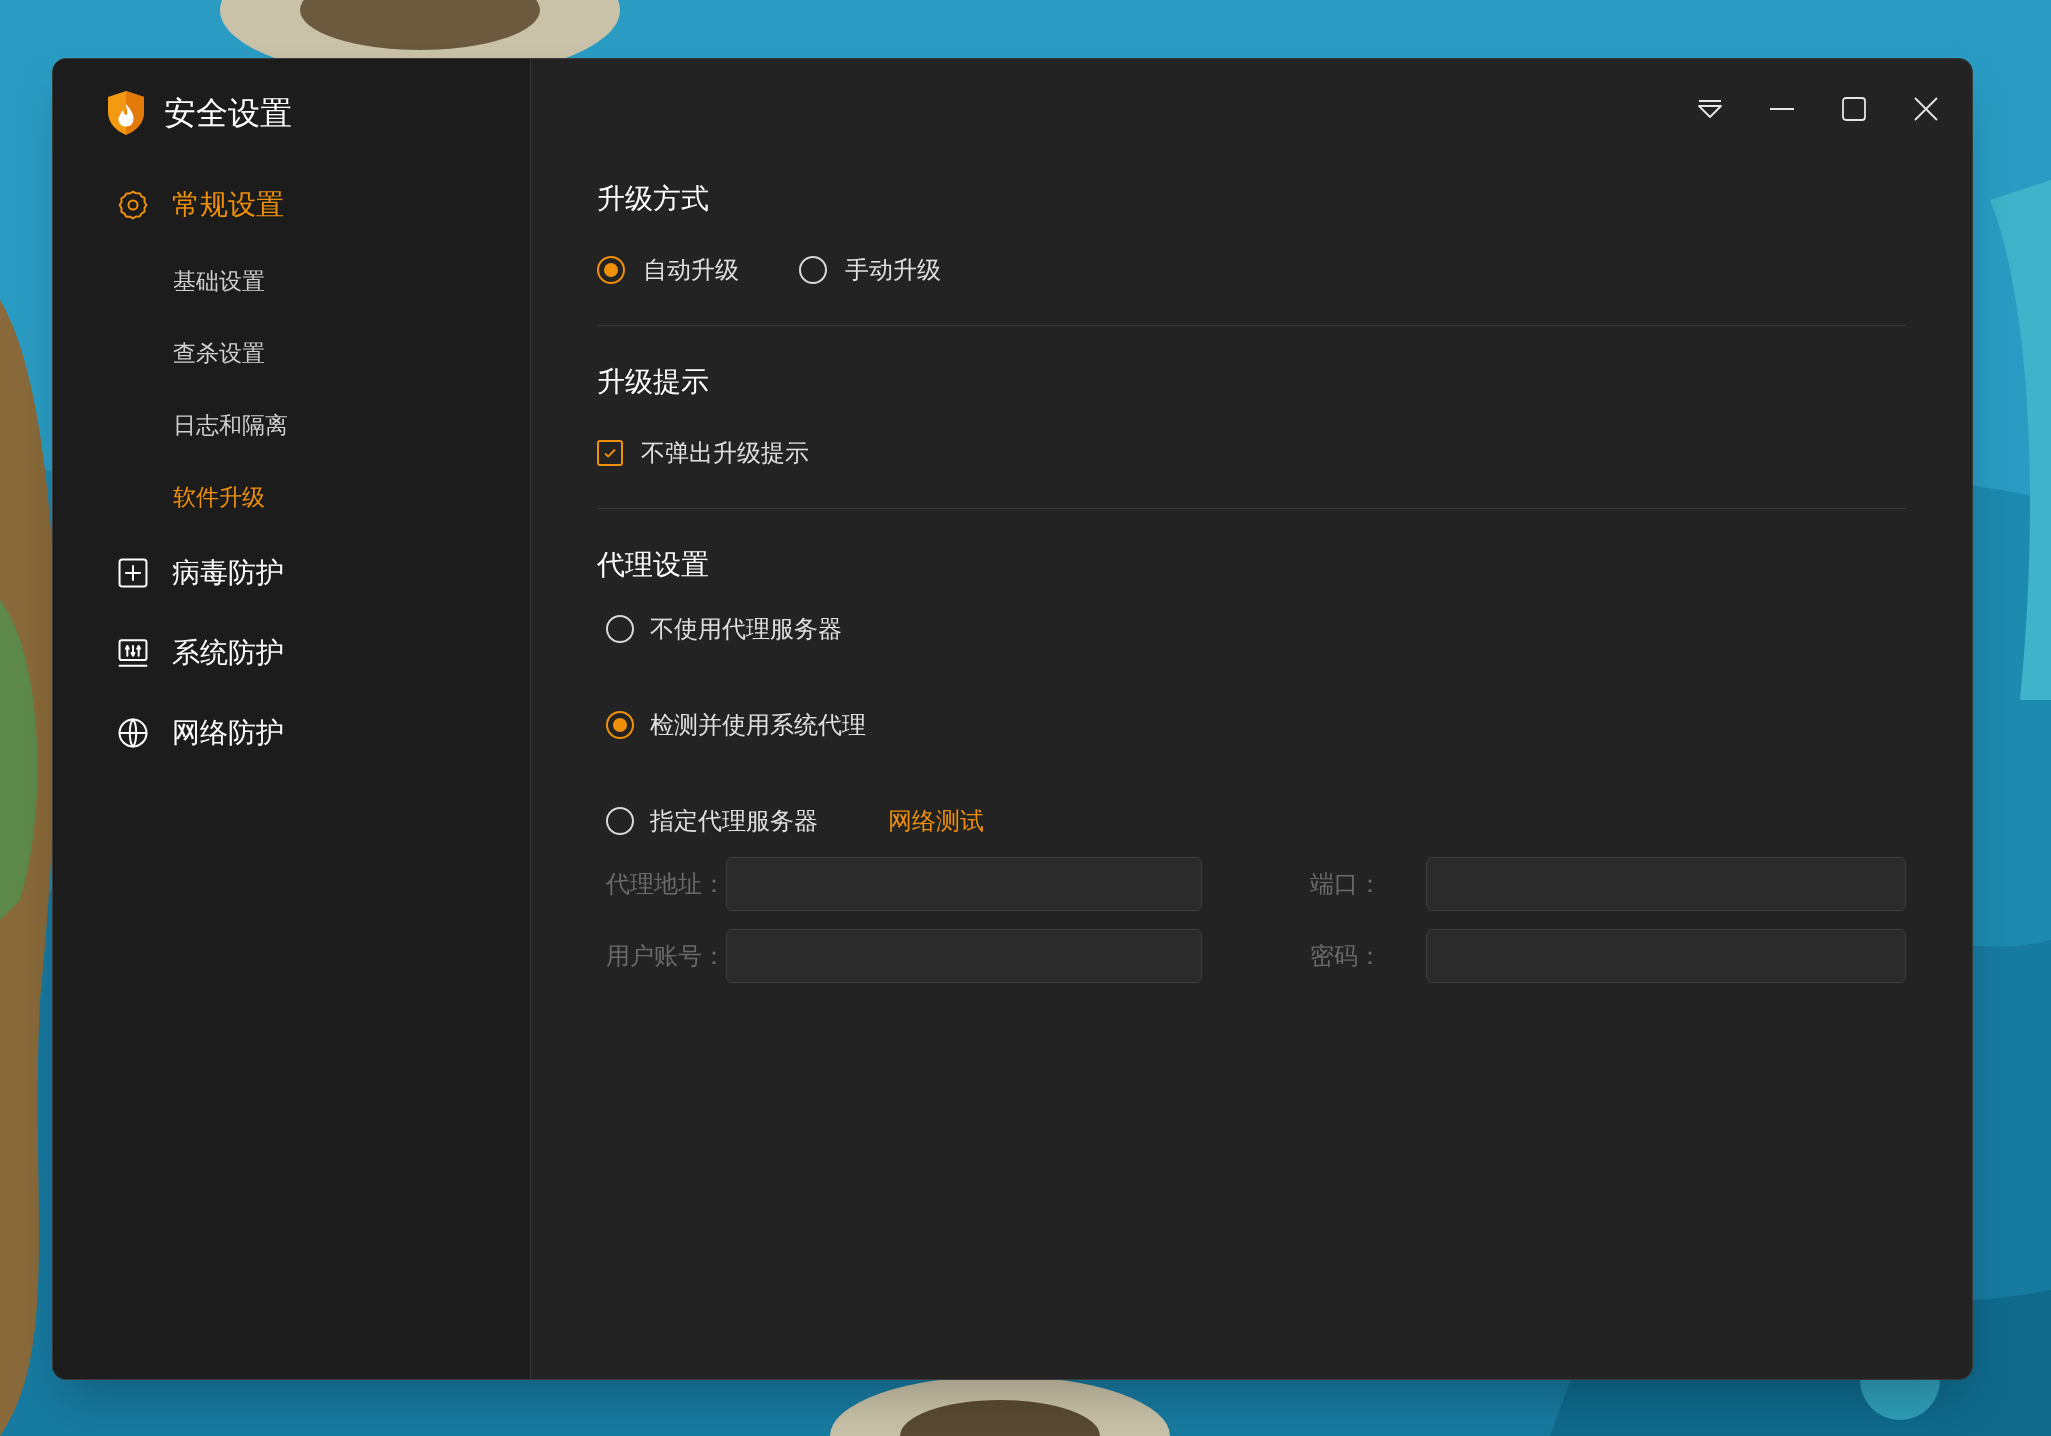 Image resolution: width=2051 pixels, height=1436 pixels. What do you see at coordinates (291, 653) in the screenshot?
I see `nav-item: 系统防护` at bounding box center [291, 653].